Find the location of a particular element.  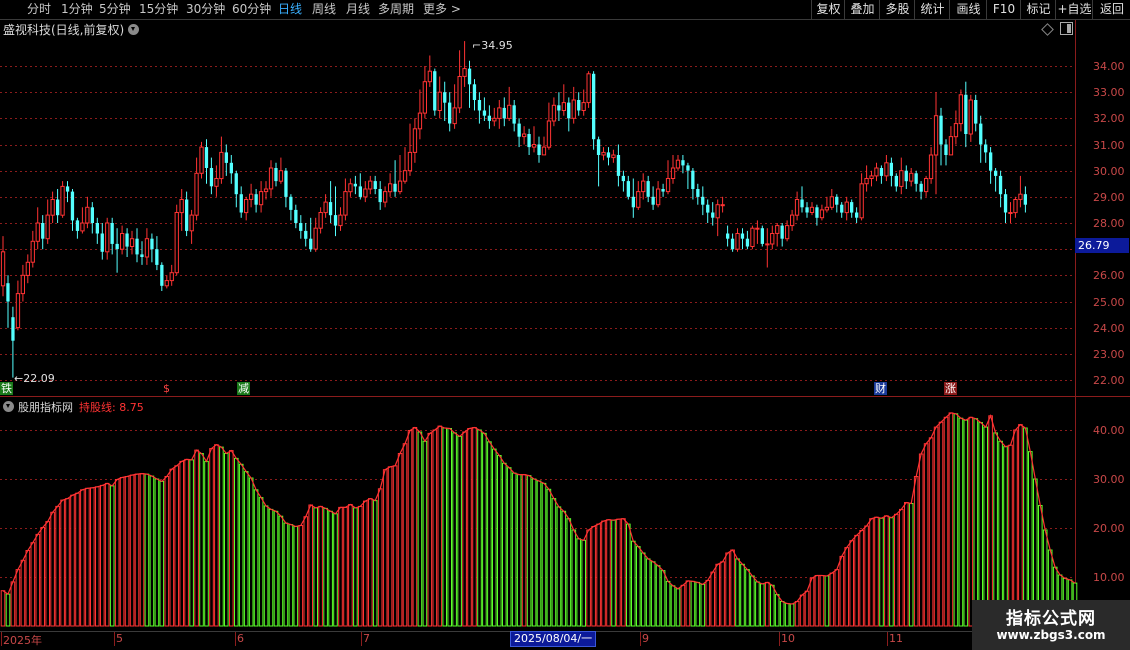

period-tab: 15分钟 is located at coordinates (158, 9).